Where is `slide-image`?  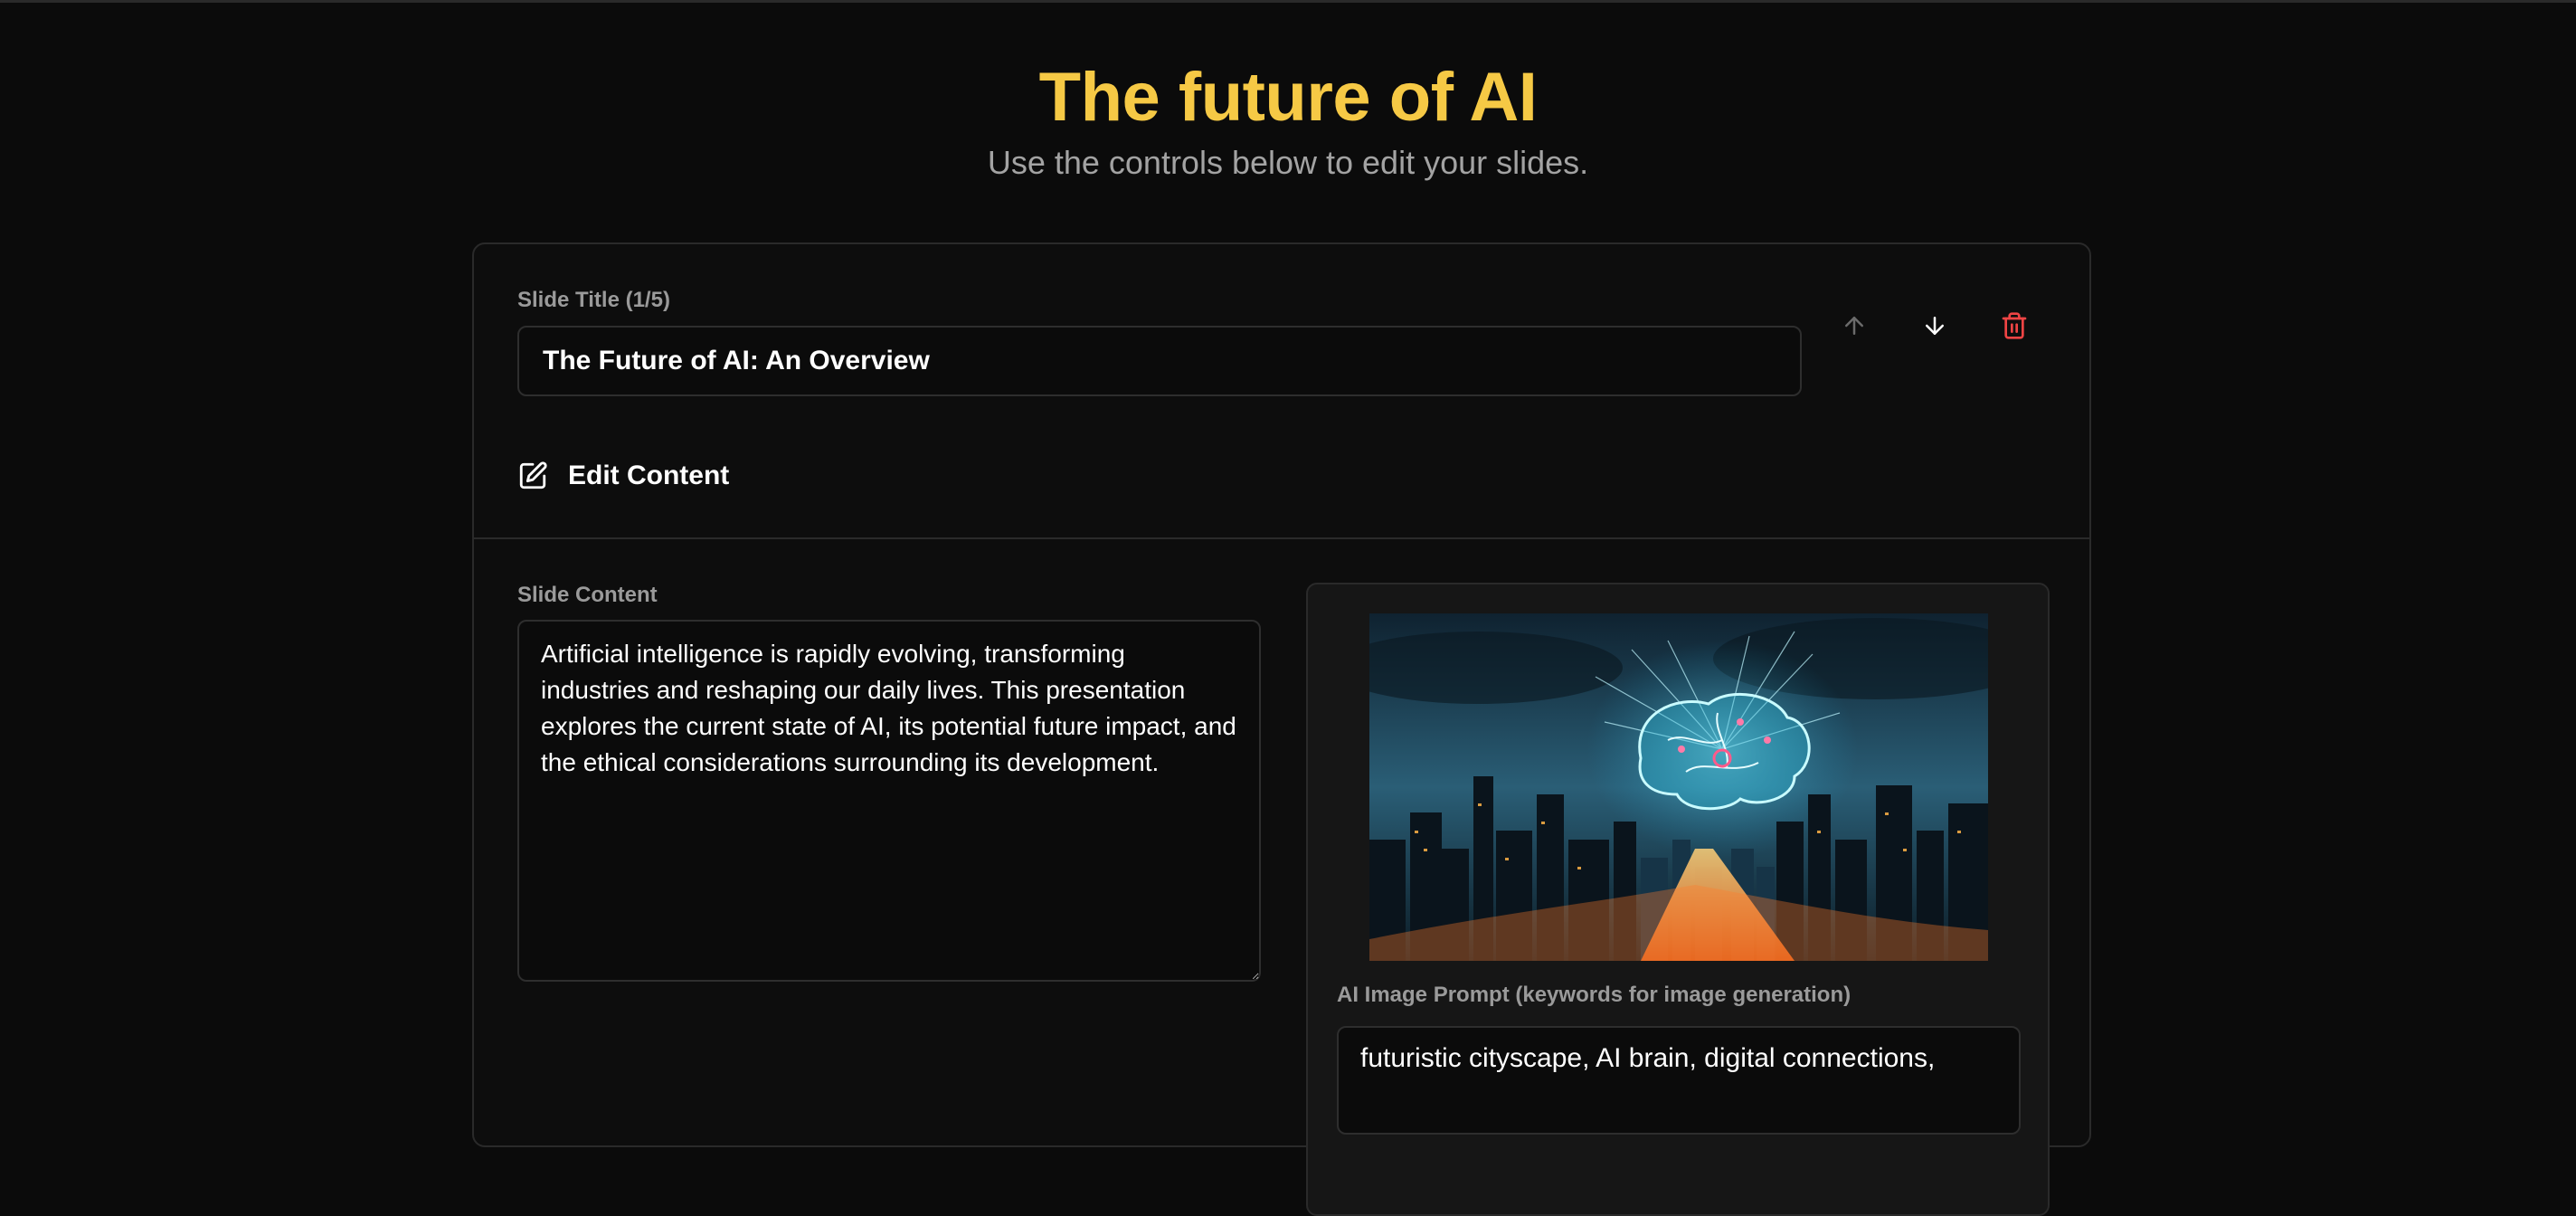
slide-image is located at coordinates (1679, 787).